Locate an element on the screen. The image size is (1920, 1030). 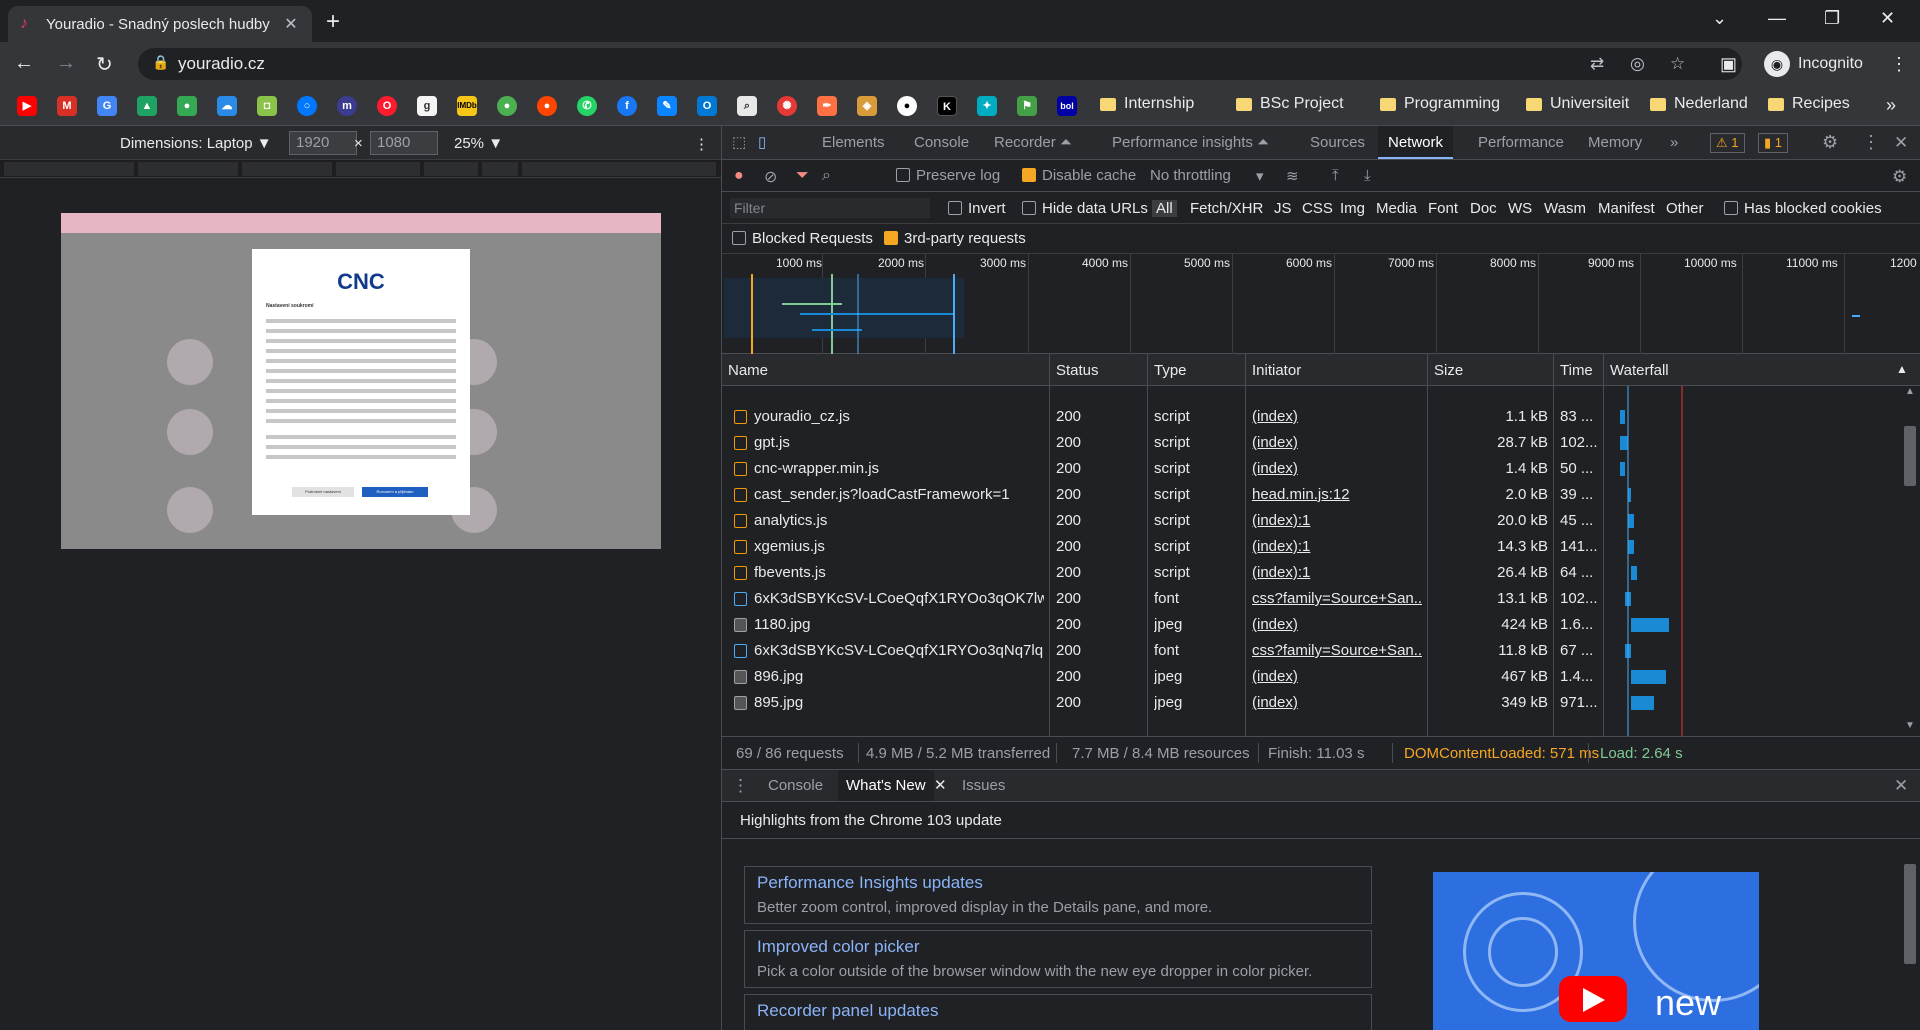
colors-icon: ● is located at coordinates (507, 106).